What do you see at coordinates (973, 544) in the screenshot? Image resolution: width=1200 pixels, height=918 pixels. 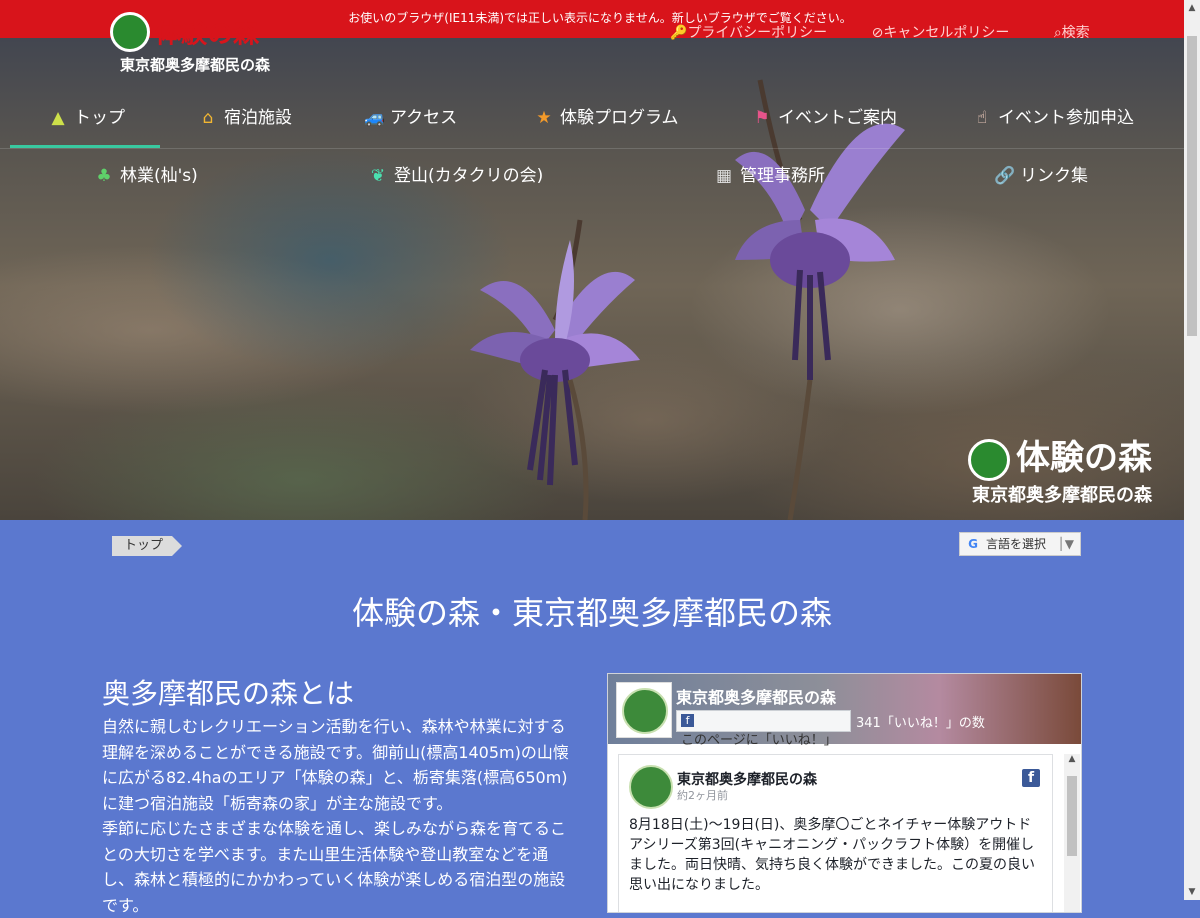 I see `google-icon: G` at bounding box center [973, 544].